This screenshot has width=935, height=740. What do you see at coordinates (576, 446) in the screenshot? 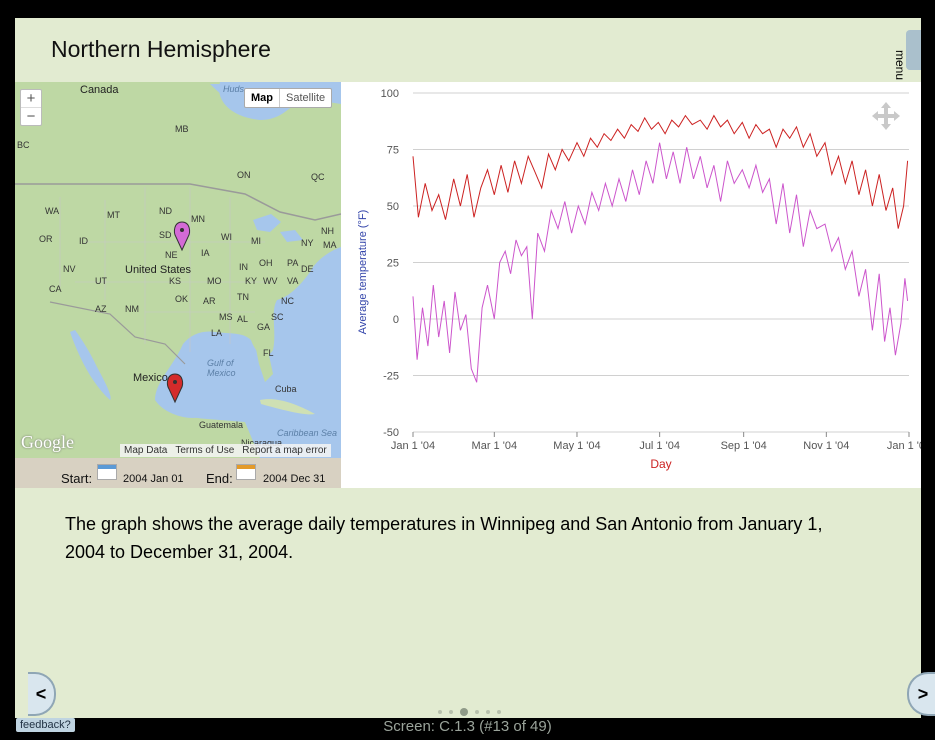
I see `x-tick-label: May 1 '04` at bounding box center [576, 446].